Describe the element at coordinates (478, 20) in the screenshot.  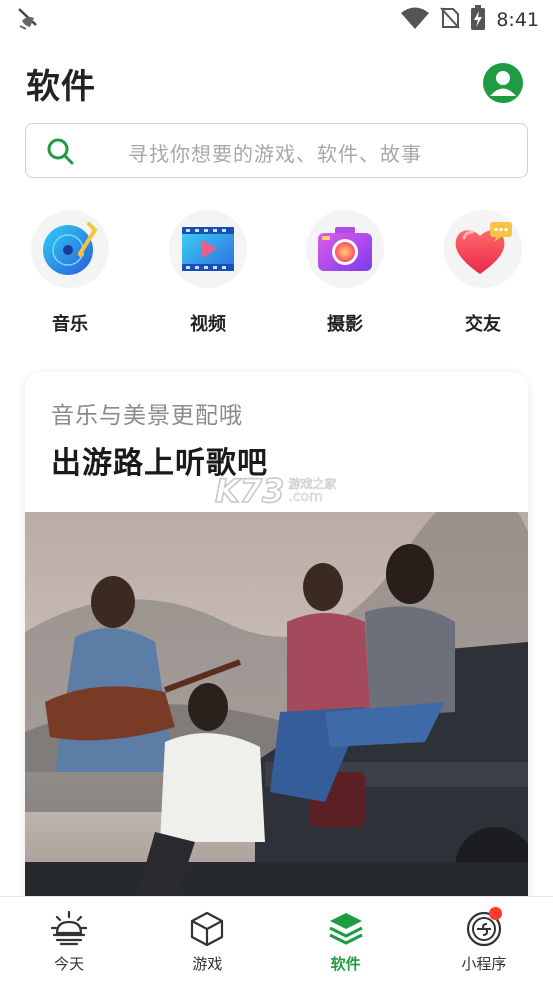
I see `battery-charging-icon` at that location.